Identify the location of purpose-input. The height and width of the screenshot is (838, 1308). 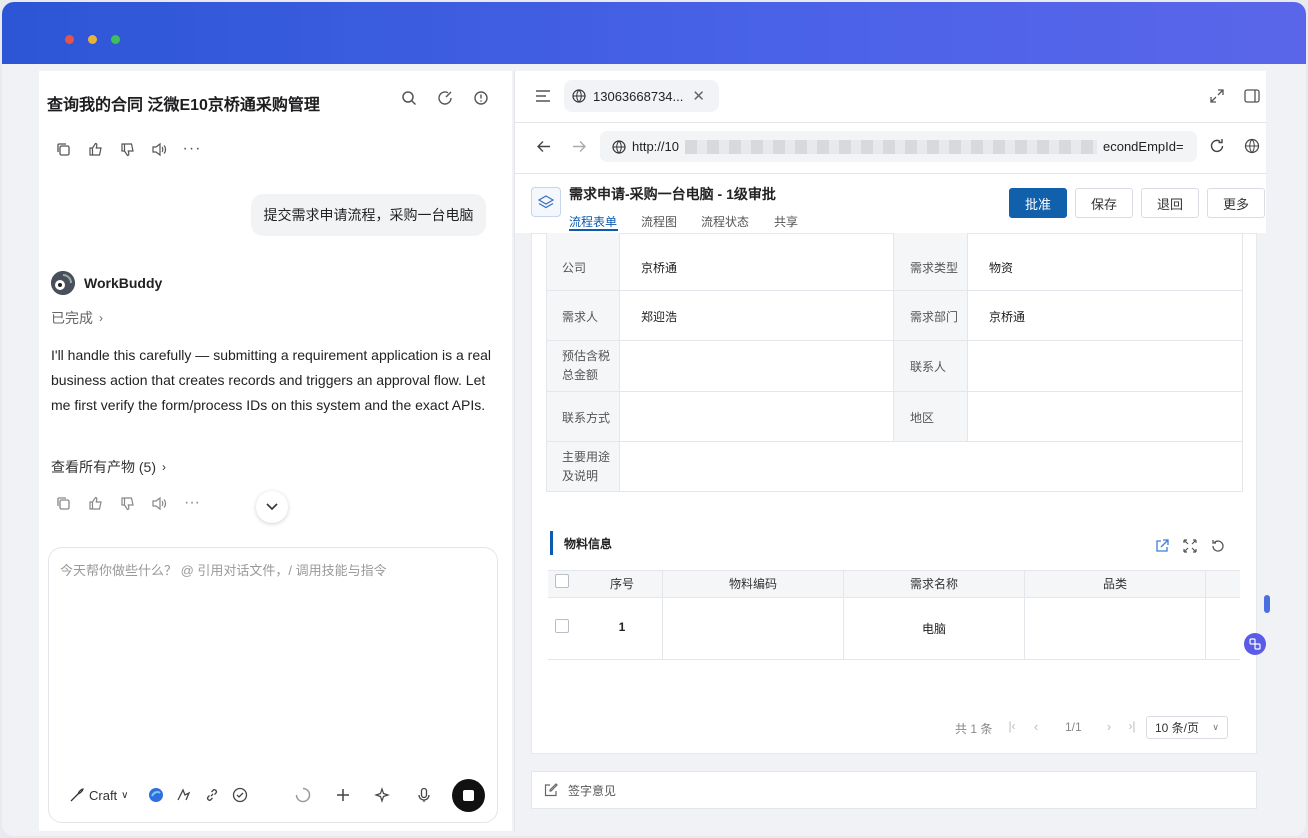
(931, 466).